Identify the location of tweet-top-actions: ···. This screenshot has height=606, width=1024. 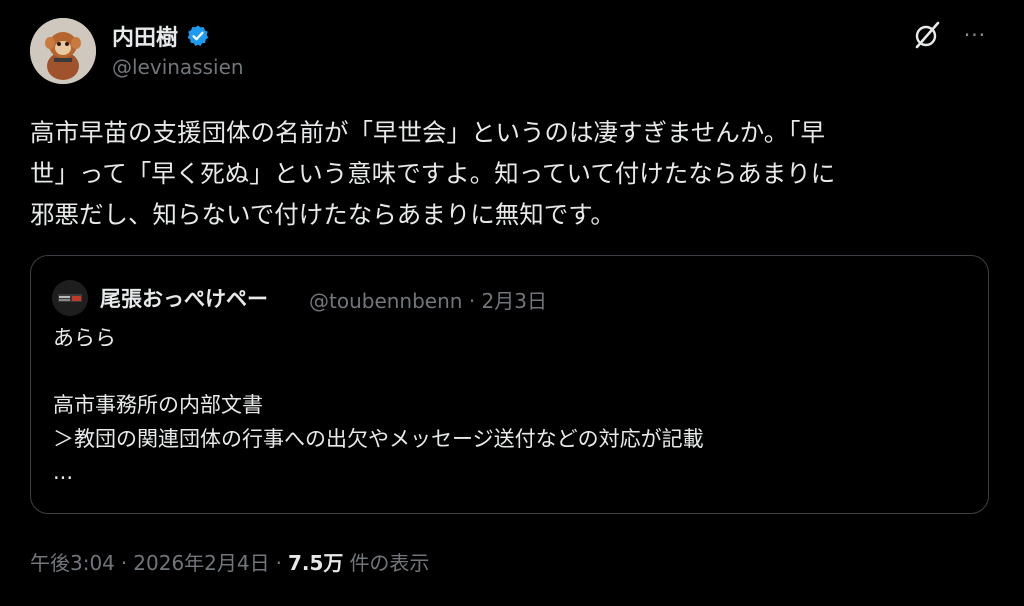
(949, 35).